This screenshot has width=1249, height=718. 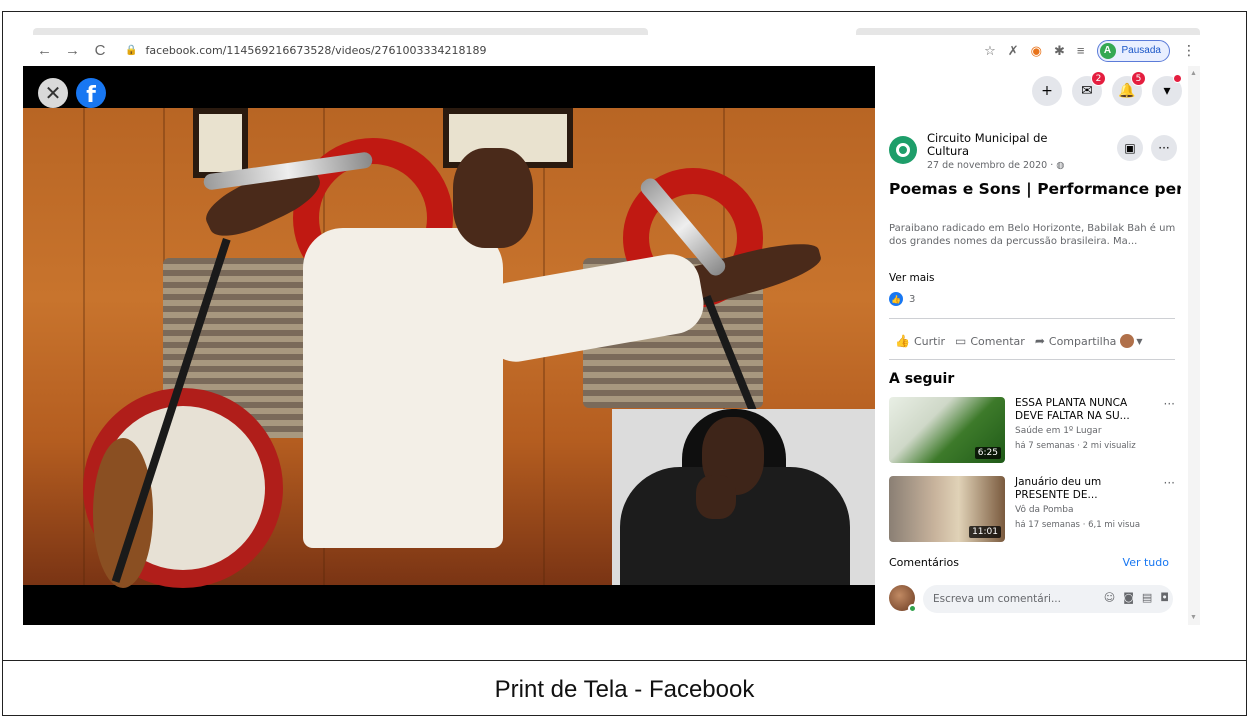 I want to click on messenger-badge: 2, so click(x=1098, y=78).